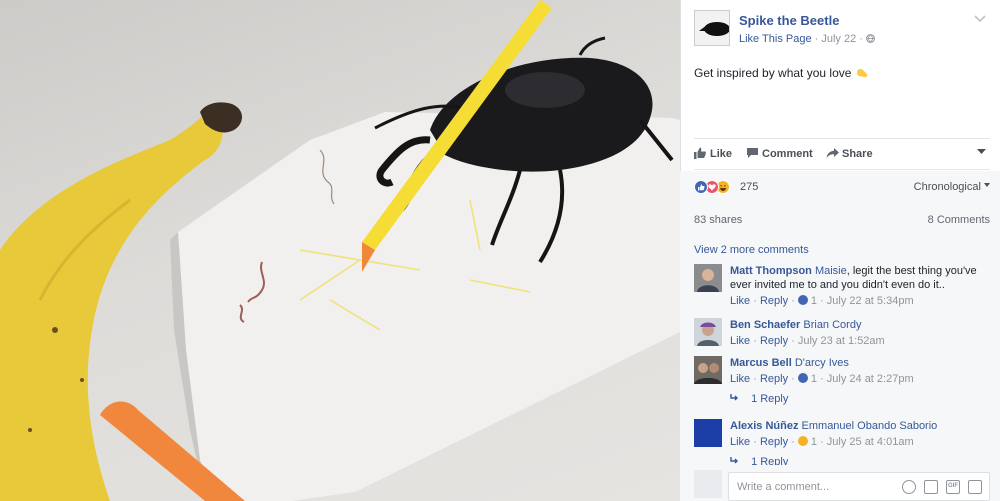 The image size is (1000, 501). Describe the element at coordinates (789, 20) in the screenshot. I see `page-name-link: Spike the Beetle` at that location.